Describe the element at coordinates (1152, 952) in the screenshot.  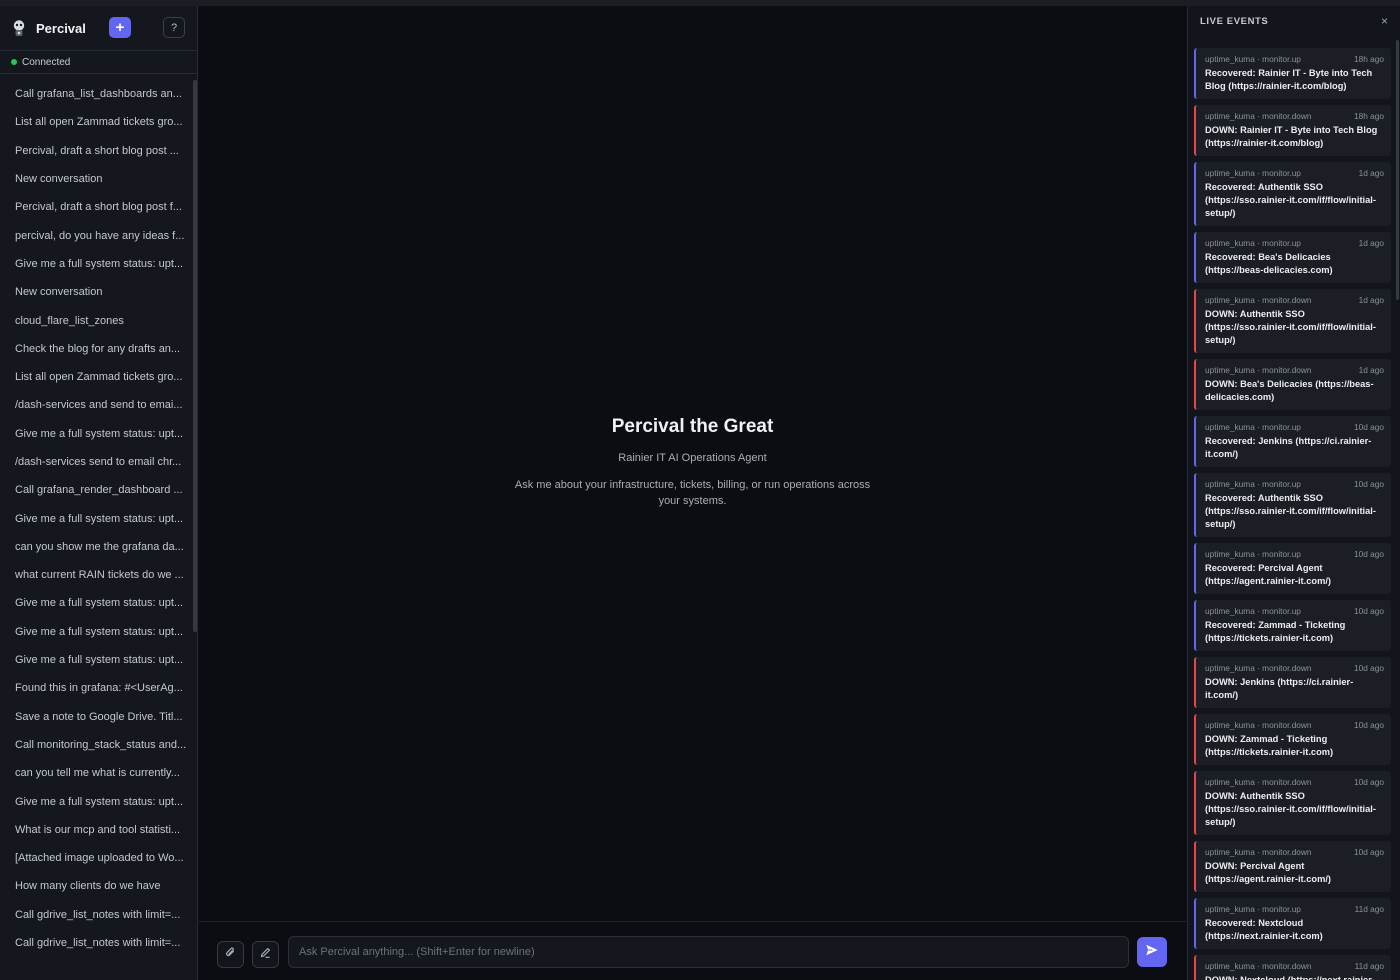
I see `send-button` at that location.